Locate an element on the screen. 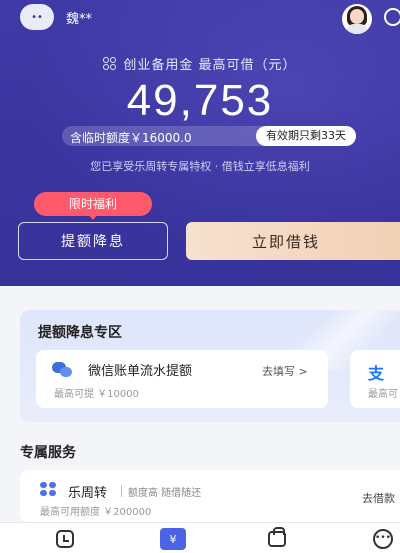 The image size is (400, 553). bag-tab-icon is located at coordinates (277, 537).